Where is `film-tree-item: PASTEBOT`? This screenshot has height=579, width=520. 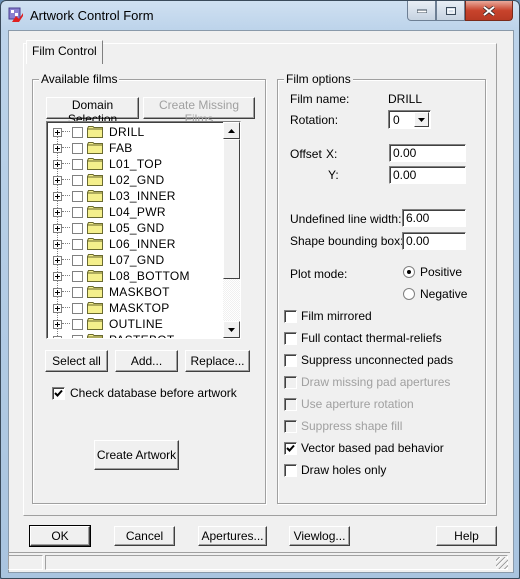
film-tree-item: PASTEBOT is located at coordinates (114, 335).